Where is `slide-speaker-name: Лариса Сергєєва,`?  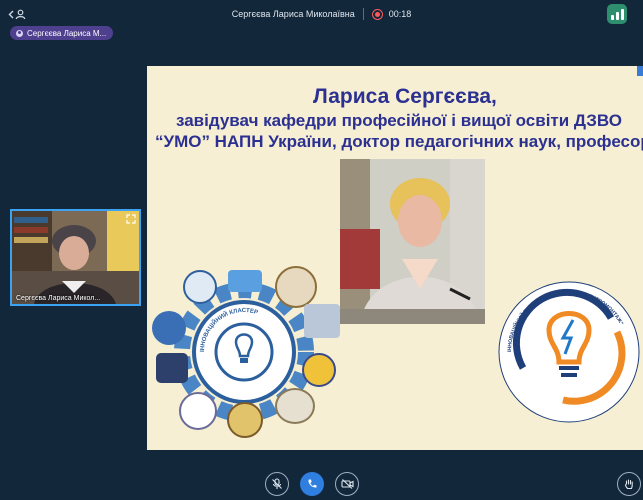
slide-speaker-name: Лариса Сергєєва, is located at coordinates (405, 96).